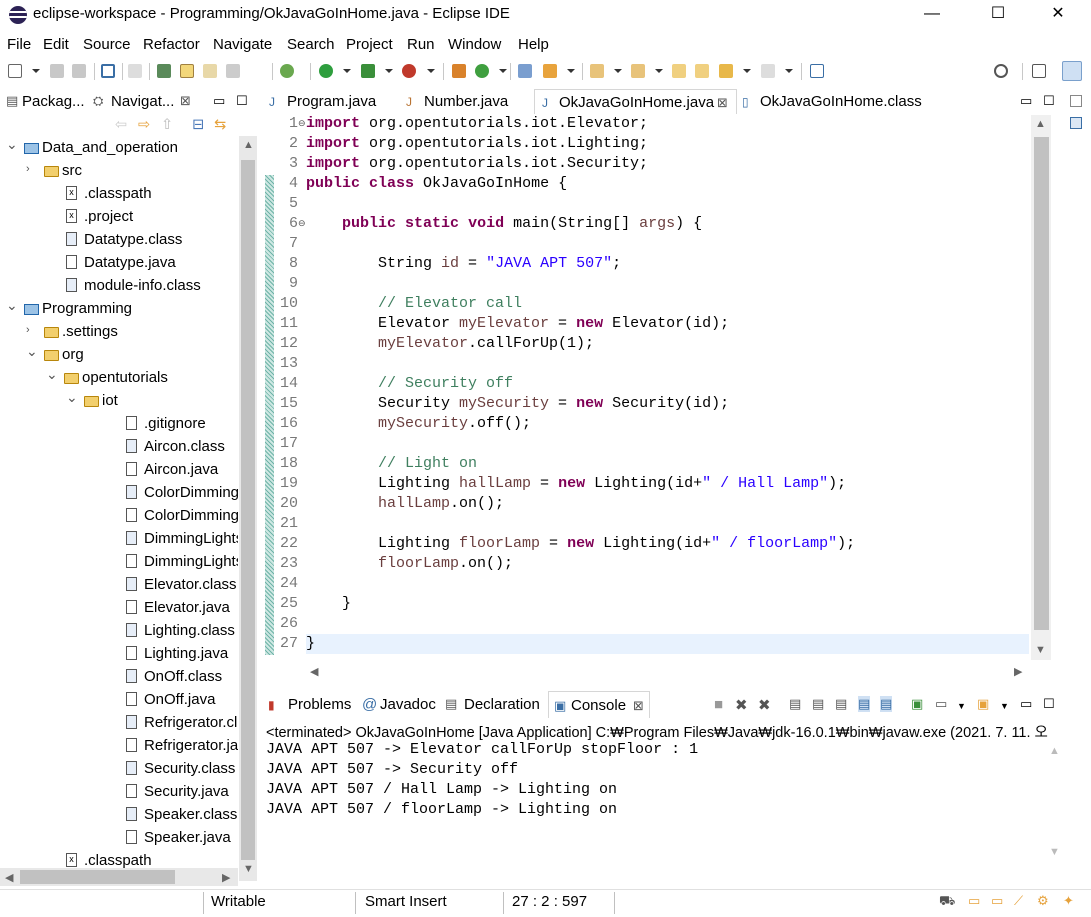 This screenshot has width=1091, height=917. Describe the element at coordinates (135, 71) in the screenshot. I see `skip-breakpoints-icon` at that location.